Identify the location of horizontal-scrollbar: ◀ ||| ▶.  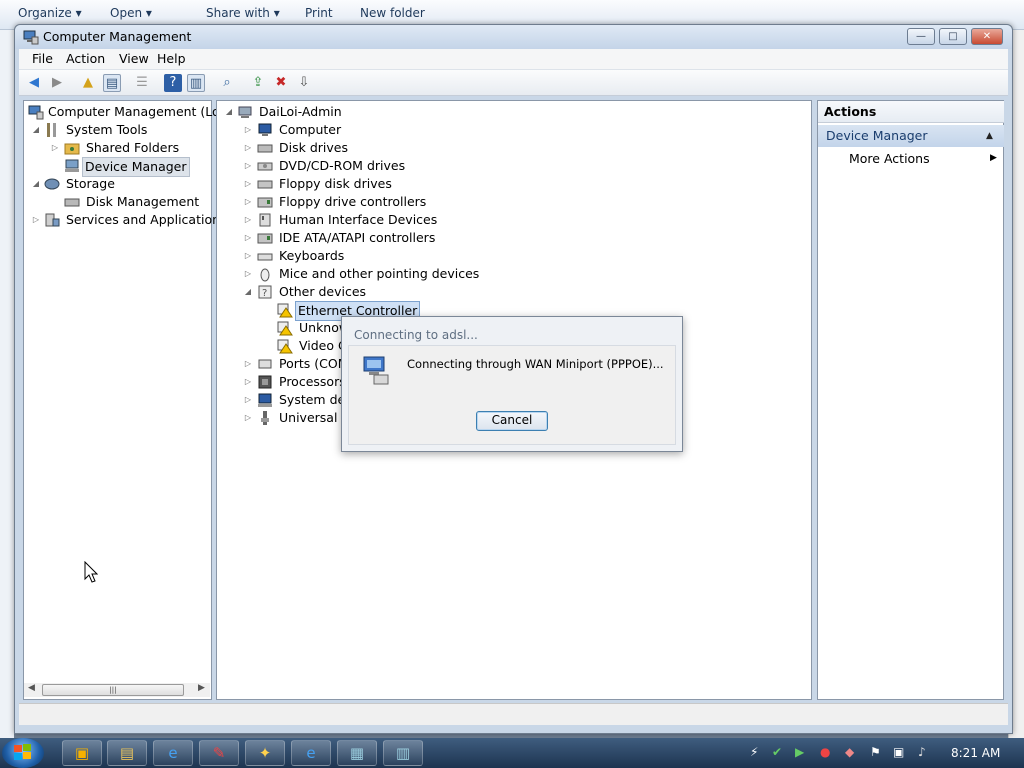
(117, 690).